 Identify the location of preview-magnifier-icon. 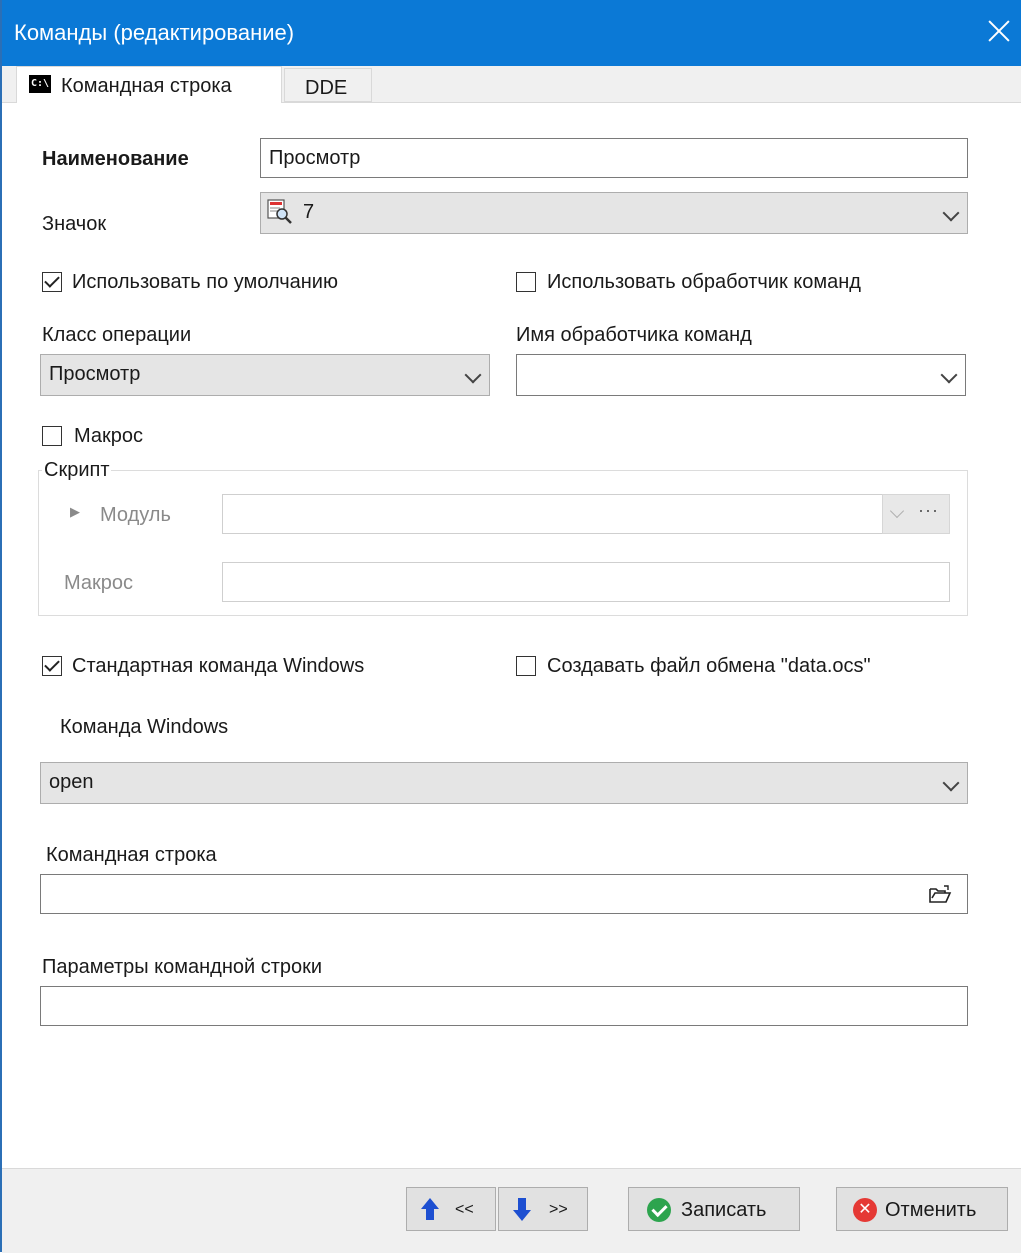
(279, 211).